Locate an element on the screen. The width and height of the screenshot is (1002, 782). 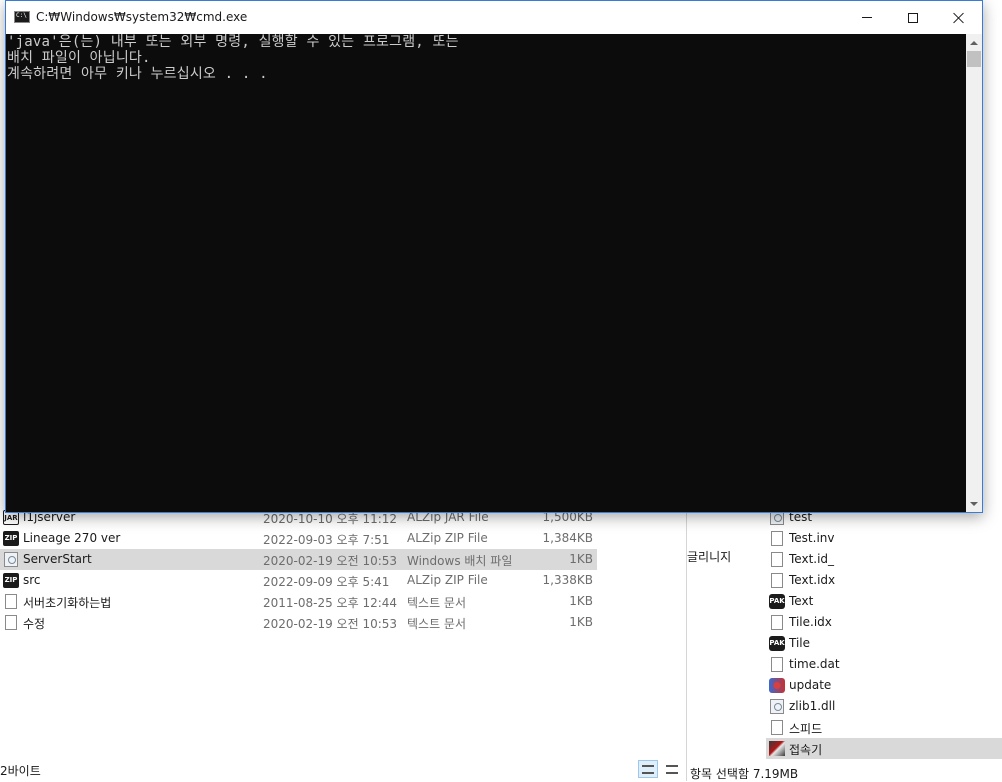
maximize-icon is located at coordinates (913, 17).